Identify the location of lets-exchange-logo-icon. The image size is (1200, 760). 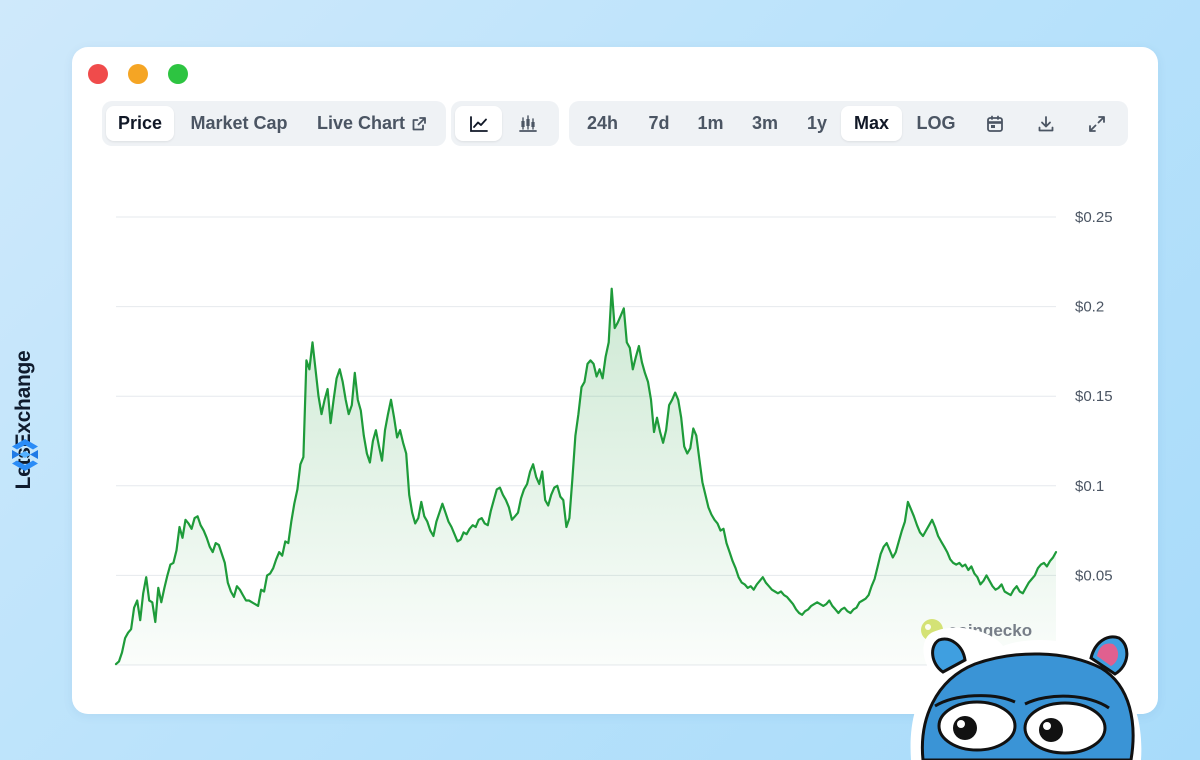
(25, 455).